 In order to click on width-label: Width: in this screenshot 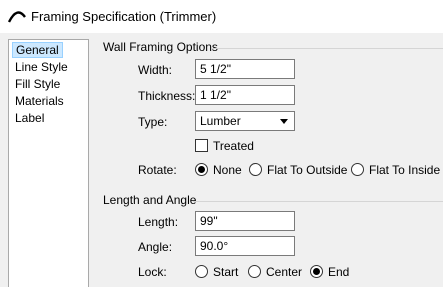, I will do `click(155, 70)`.